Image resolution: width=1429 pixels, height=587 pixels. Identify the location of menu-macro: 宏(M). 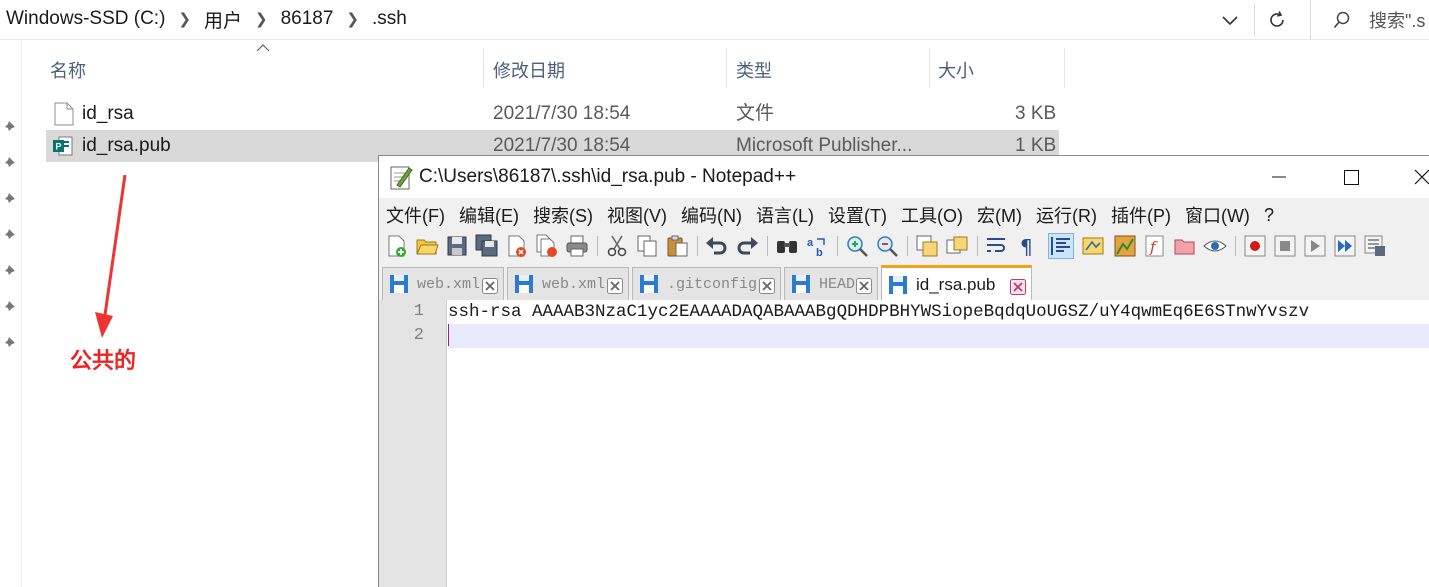
(999, 215).